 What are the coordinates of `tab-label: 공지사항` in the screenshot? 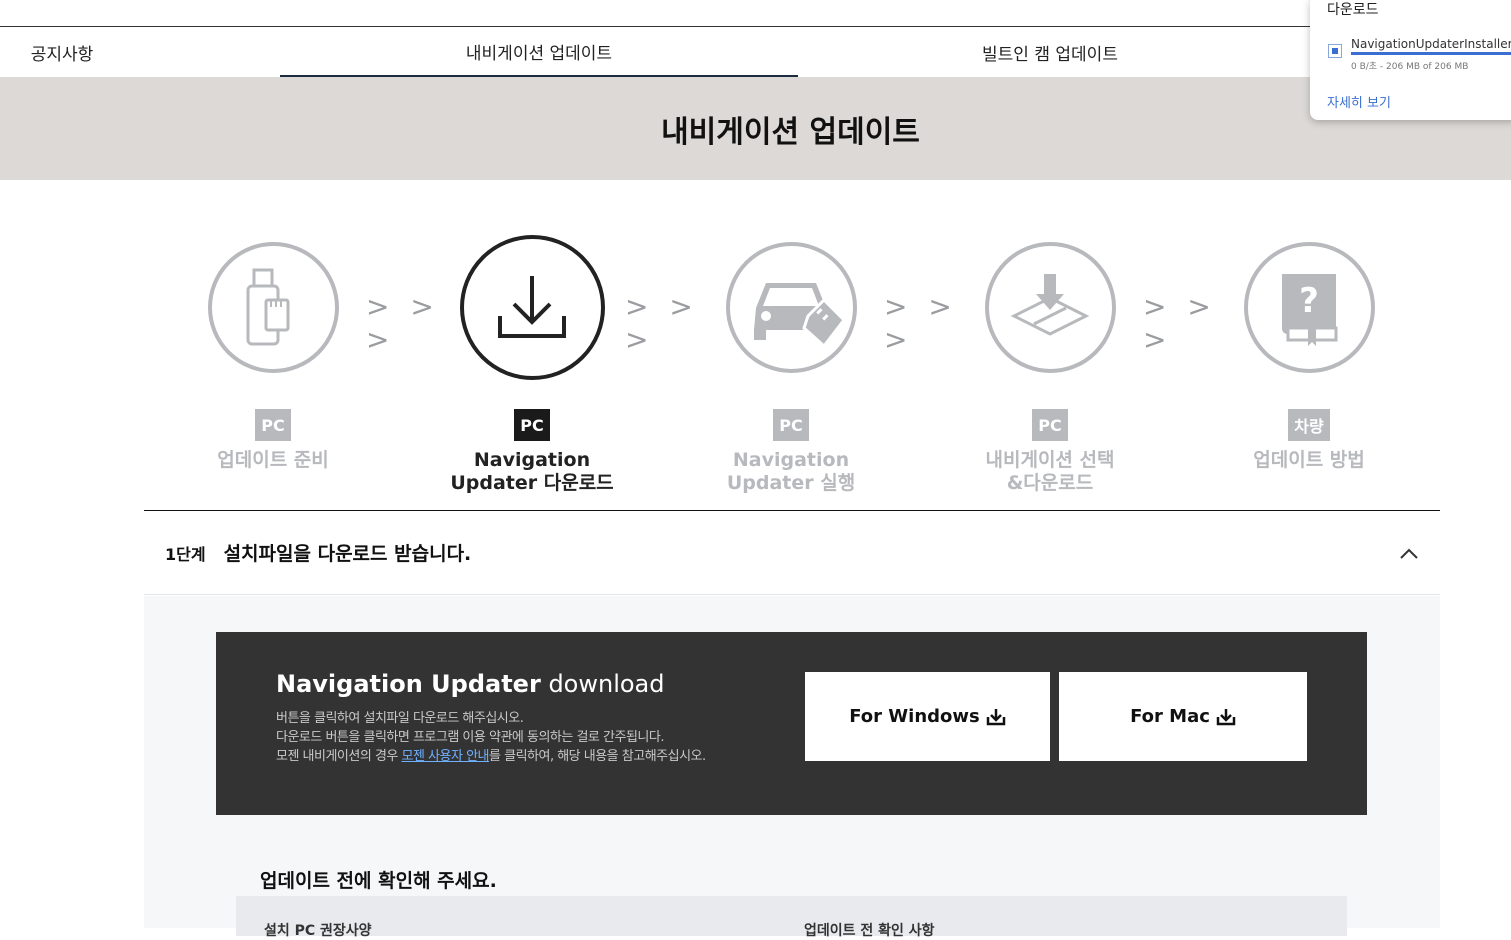 It's located at (62, 54).